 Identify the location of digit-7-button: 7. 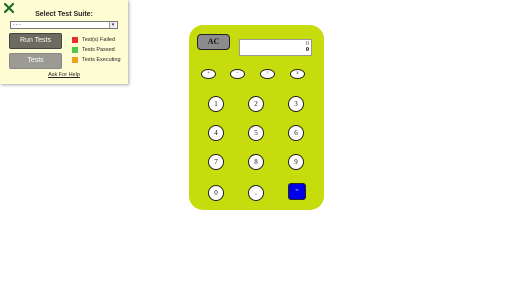
(216, 162).